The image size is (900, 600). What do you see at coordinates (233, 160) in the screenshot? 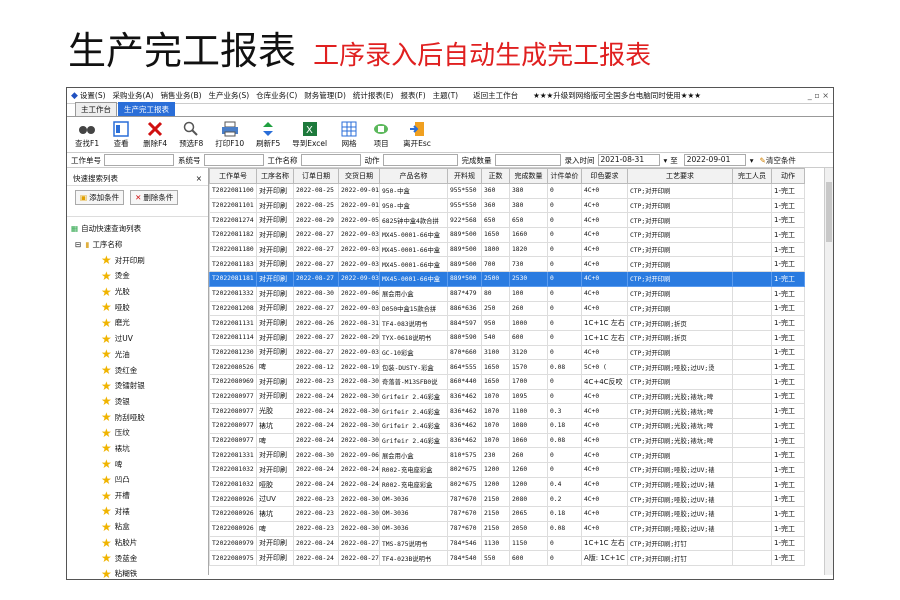
I see `system-no-input` at bounding box center [233, 160].